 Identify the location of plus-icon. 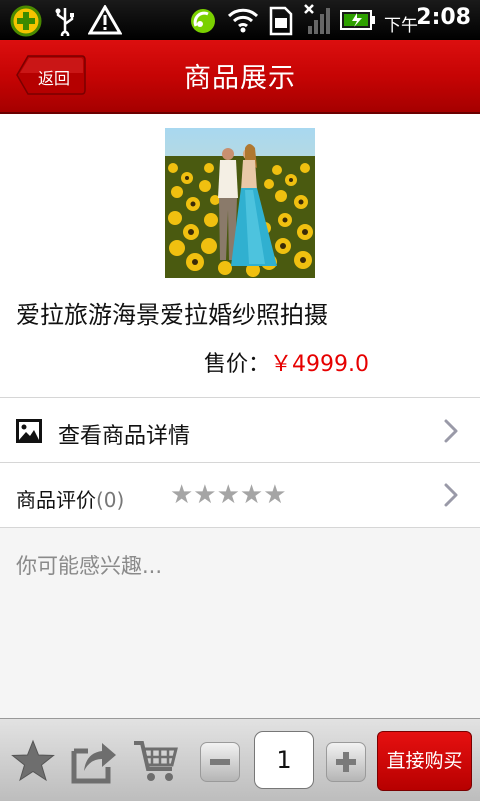
(346, 762).